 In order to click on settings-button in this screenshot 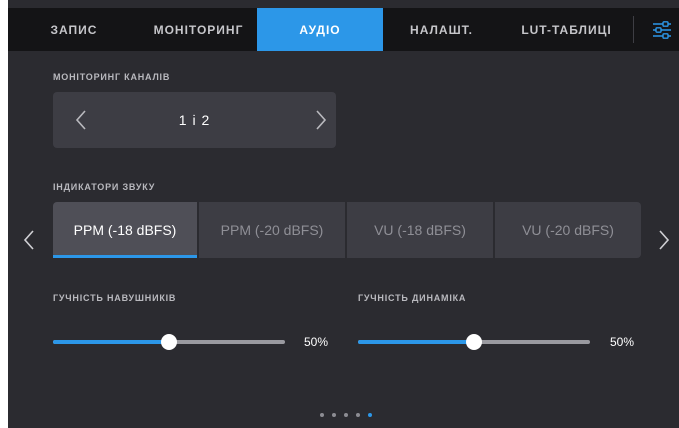, I will do `click(661, 29)`.